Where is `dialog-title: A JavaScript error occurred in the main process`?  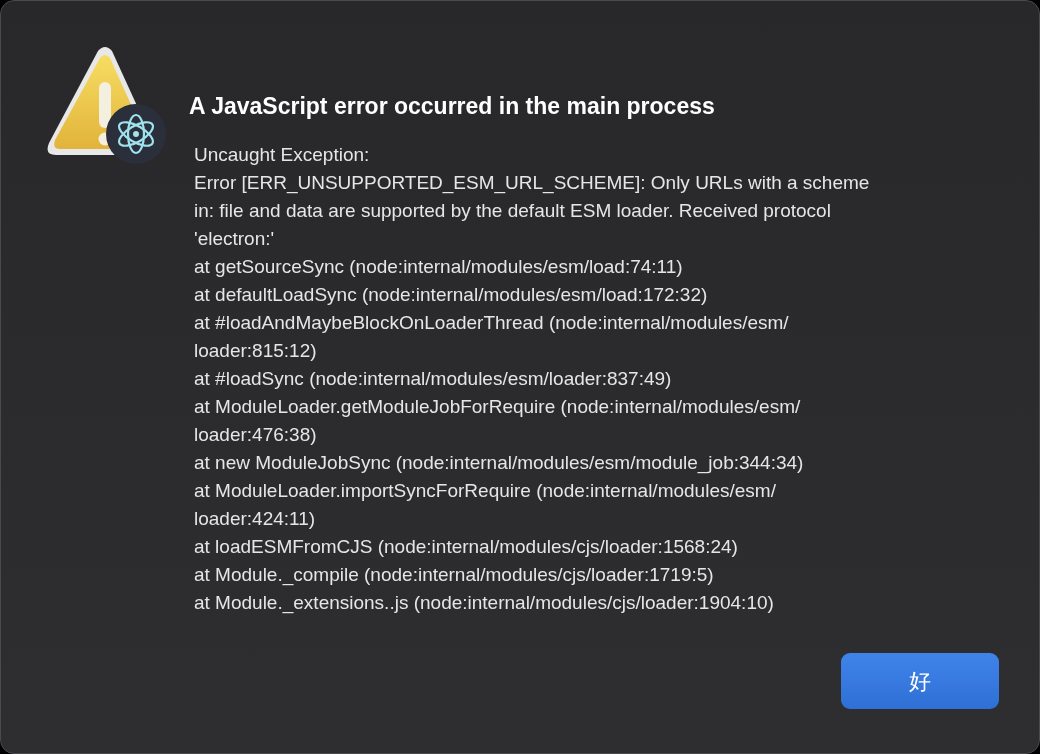 dialog-title: A JavaScript error occurred in the main process is located at coordinates (452, 106).